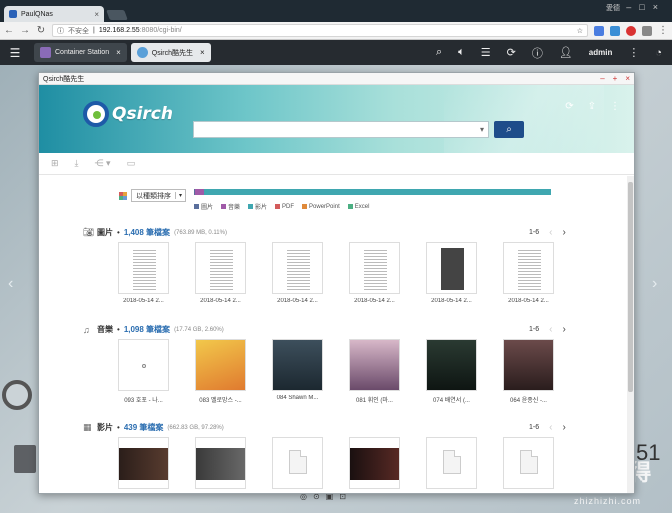 The height and width of the screenshot is (513, 672). I want to click on legend-item: PDF, so click(284, 206).